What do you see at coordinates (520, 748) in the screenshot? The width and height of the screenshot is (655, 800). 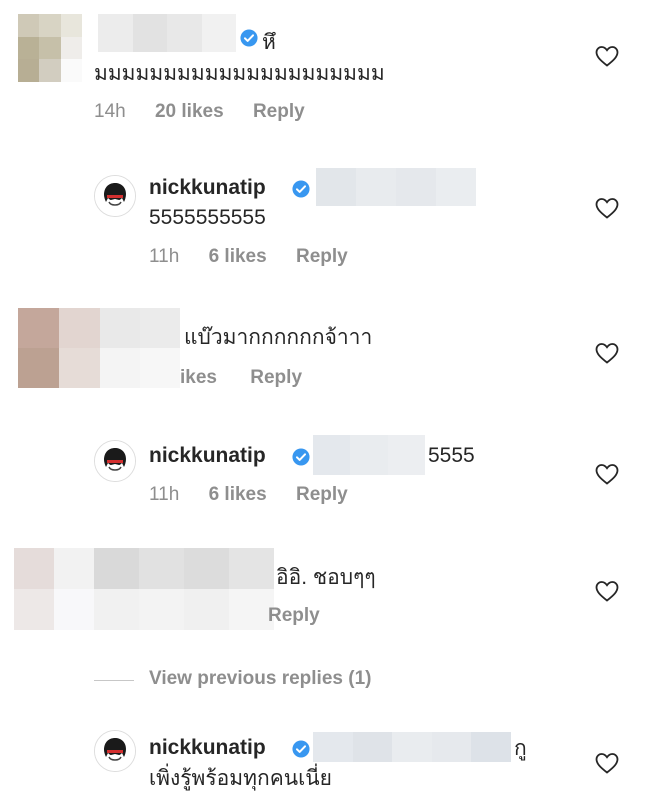 I see `comment-text: กู` at bounding box center [520, 748].